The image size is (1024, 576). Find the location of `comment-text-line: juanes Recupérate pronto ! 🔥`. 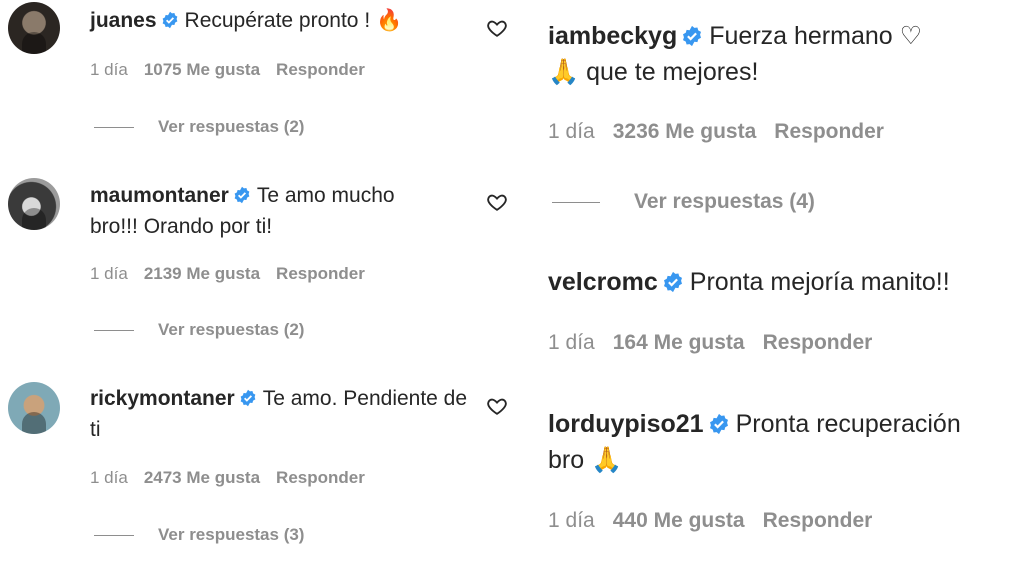

comment-text-line: juanes Recupérate pronto ! 🔥 is located at coordinates (285, 20).